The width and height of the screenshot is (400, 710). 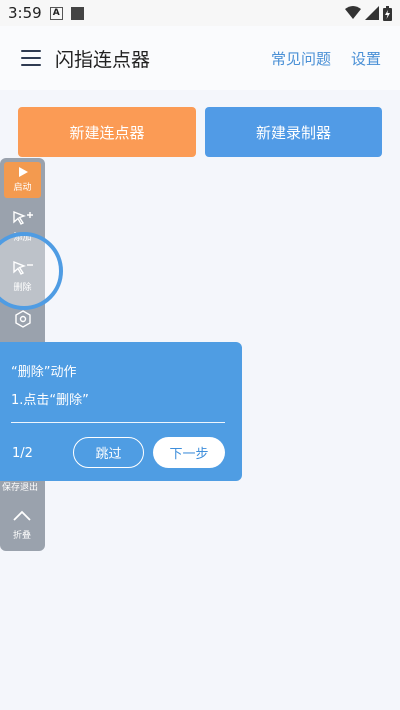 What do you see at coordinates (372, 13) in the screenshot?
I see `signal-icon` at bounding box center [372, 13].